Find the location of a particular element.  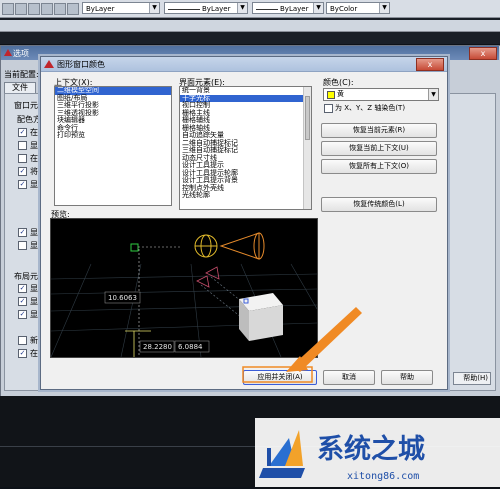

watermark: 系统之城 xitong86.com is located at coordinates (377, 452).